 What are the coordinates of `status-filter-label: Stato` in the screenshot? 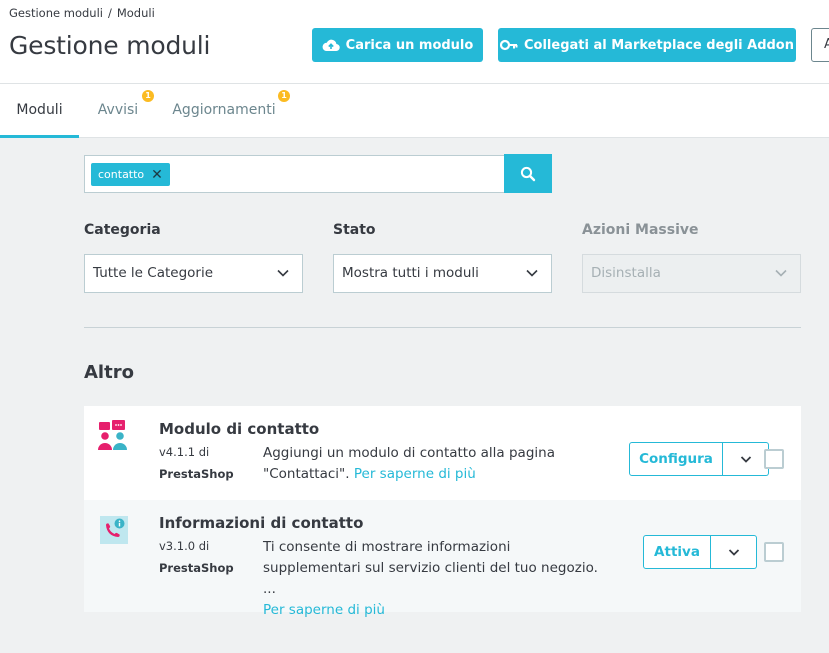 It's located at (354, 230).